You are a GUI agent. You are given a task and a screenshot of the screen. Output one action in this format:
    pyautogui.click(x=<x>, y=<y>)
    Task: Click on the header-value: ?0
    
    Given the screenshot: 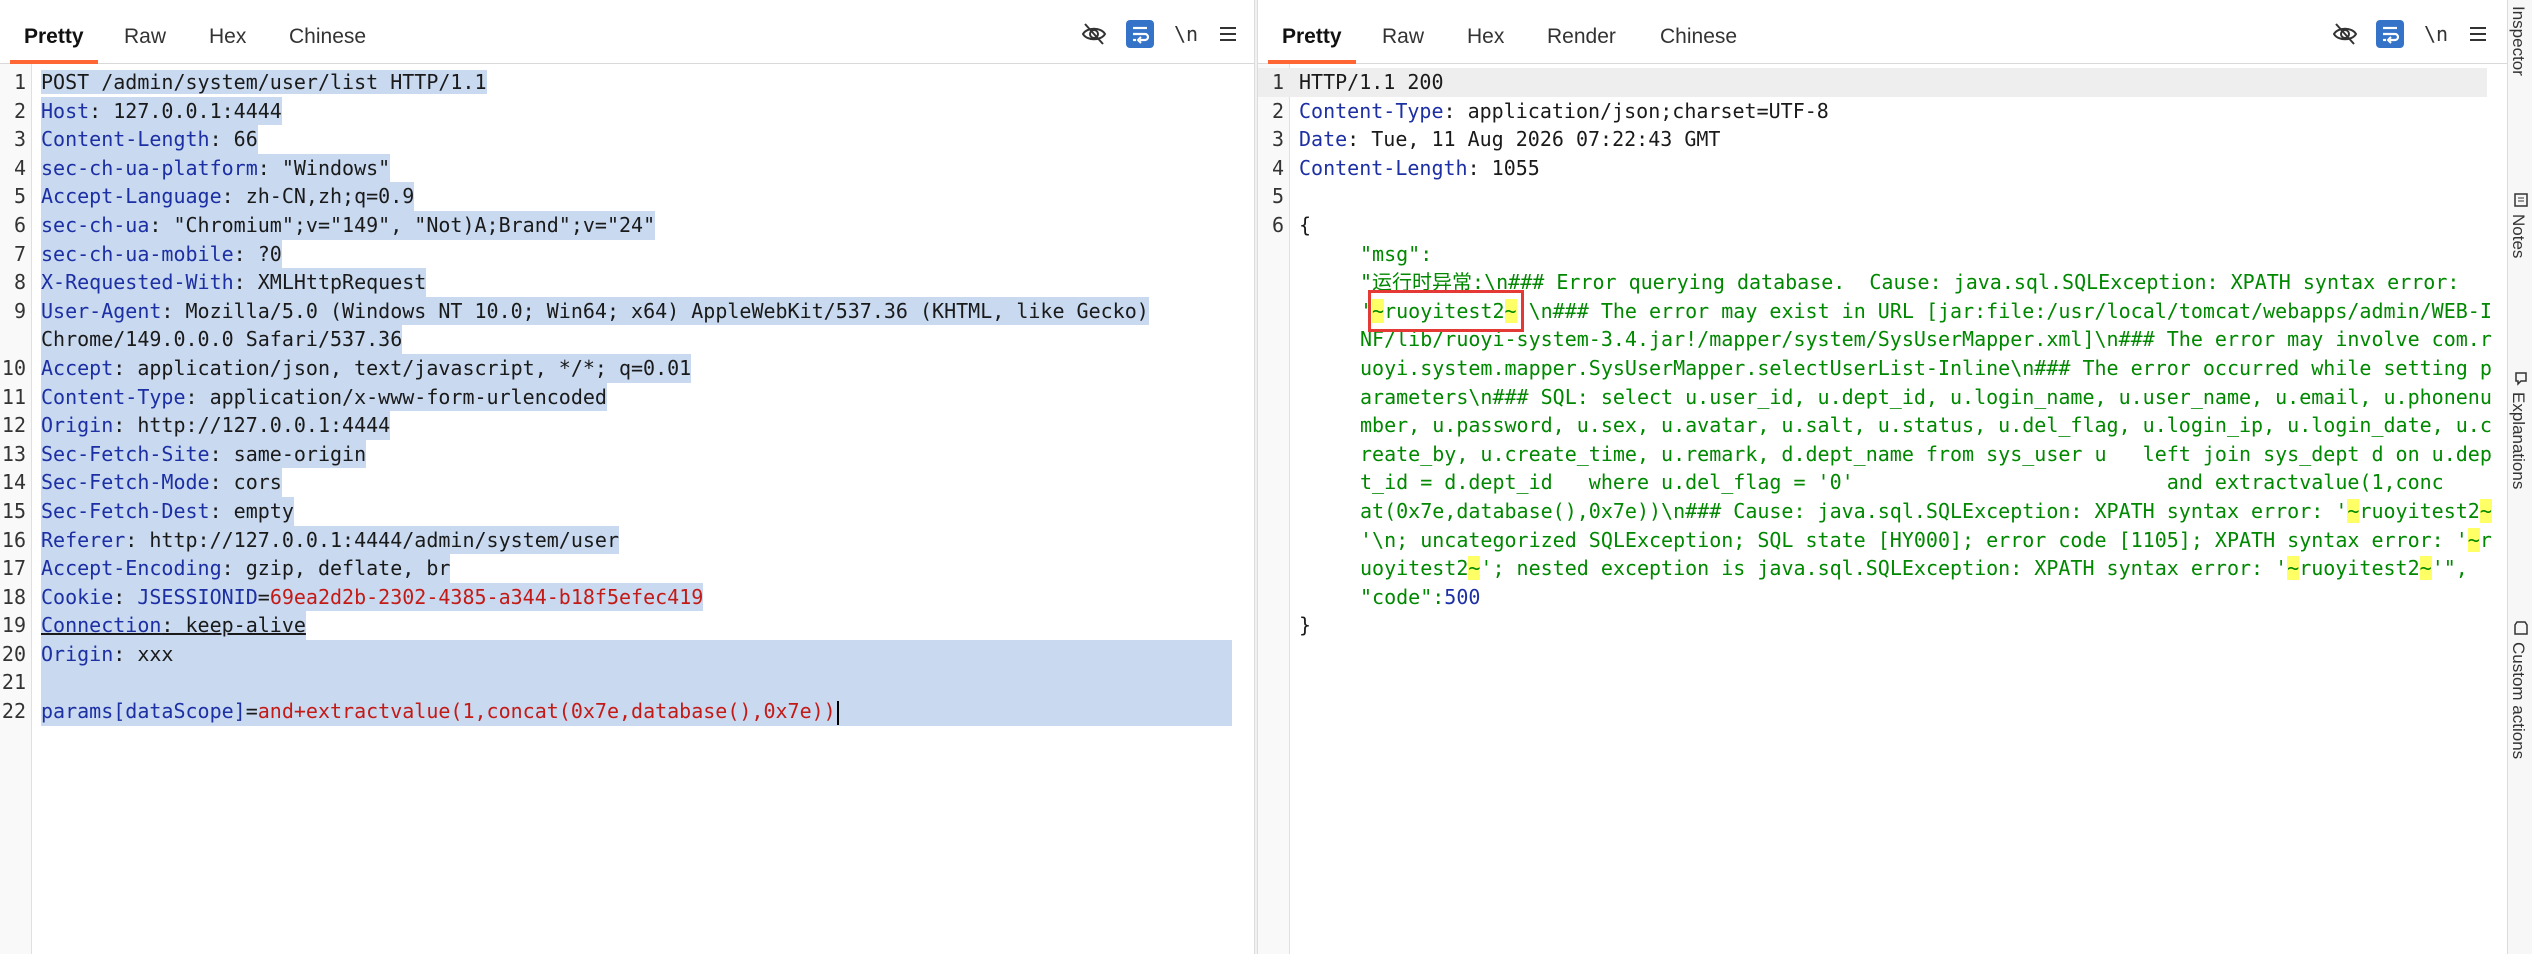 What is the action you would take?
    pyautogui.click(x=263, y=253)
    